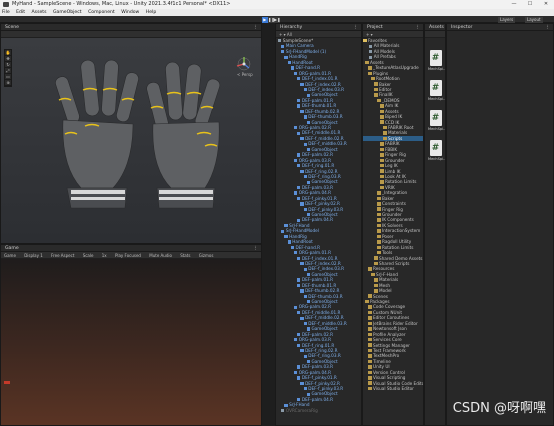 The image size is (554, 426). What do you see at coordinates (131, 248) in the screenshot?
I see `tab-game: Game ⋮` at bounding box center [131, 248].